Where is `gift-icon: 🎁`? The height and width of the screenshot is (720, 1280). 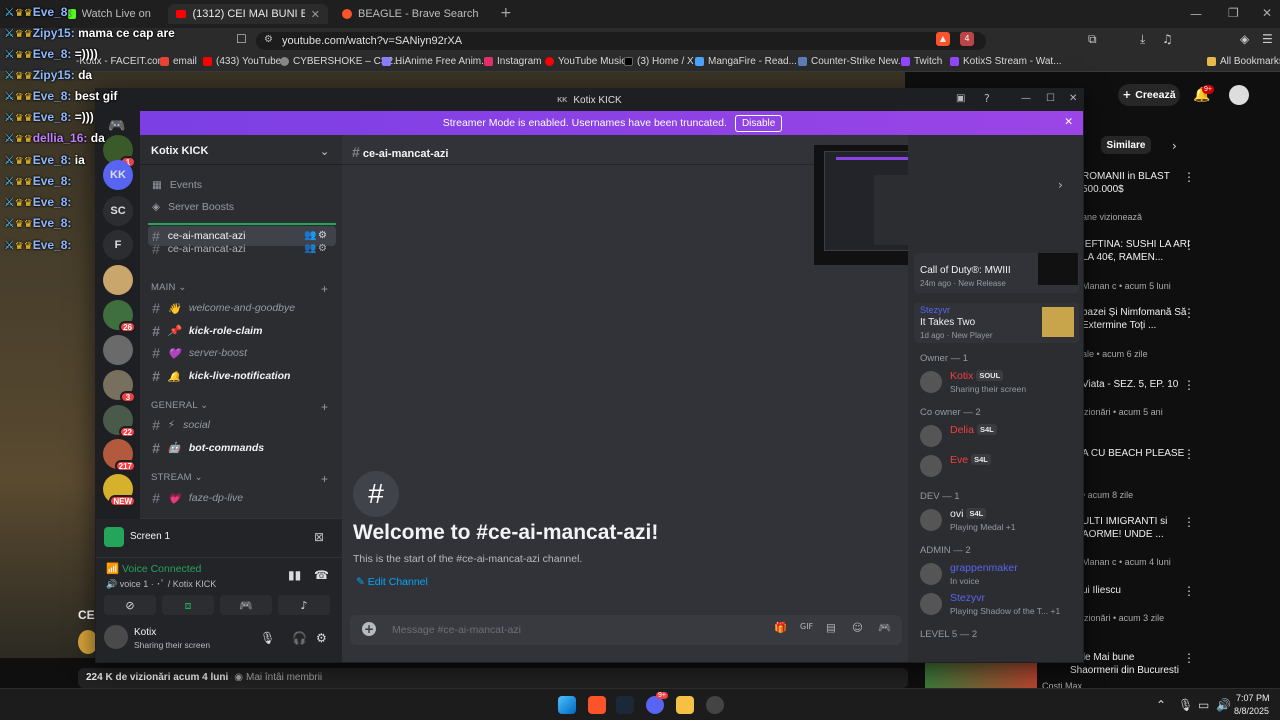 gift-icon: 🎁 is located at coordinates (780, 628).